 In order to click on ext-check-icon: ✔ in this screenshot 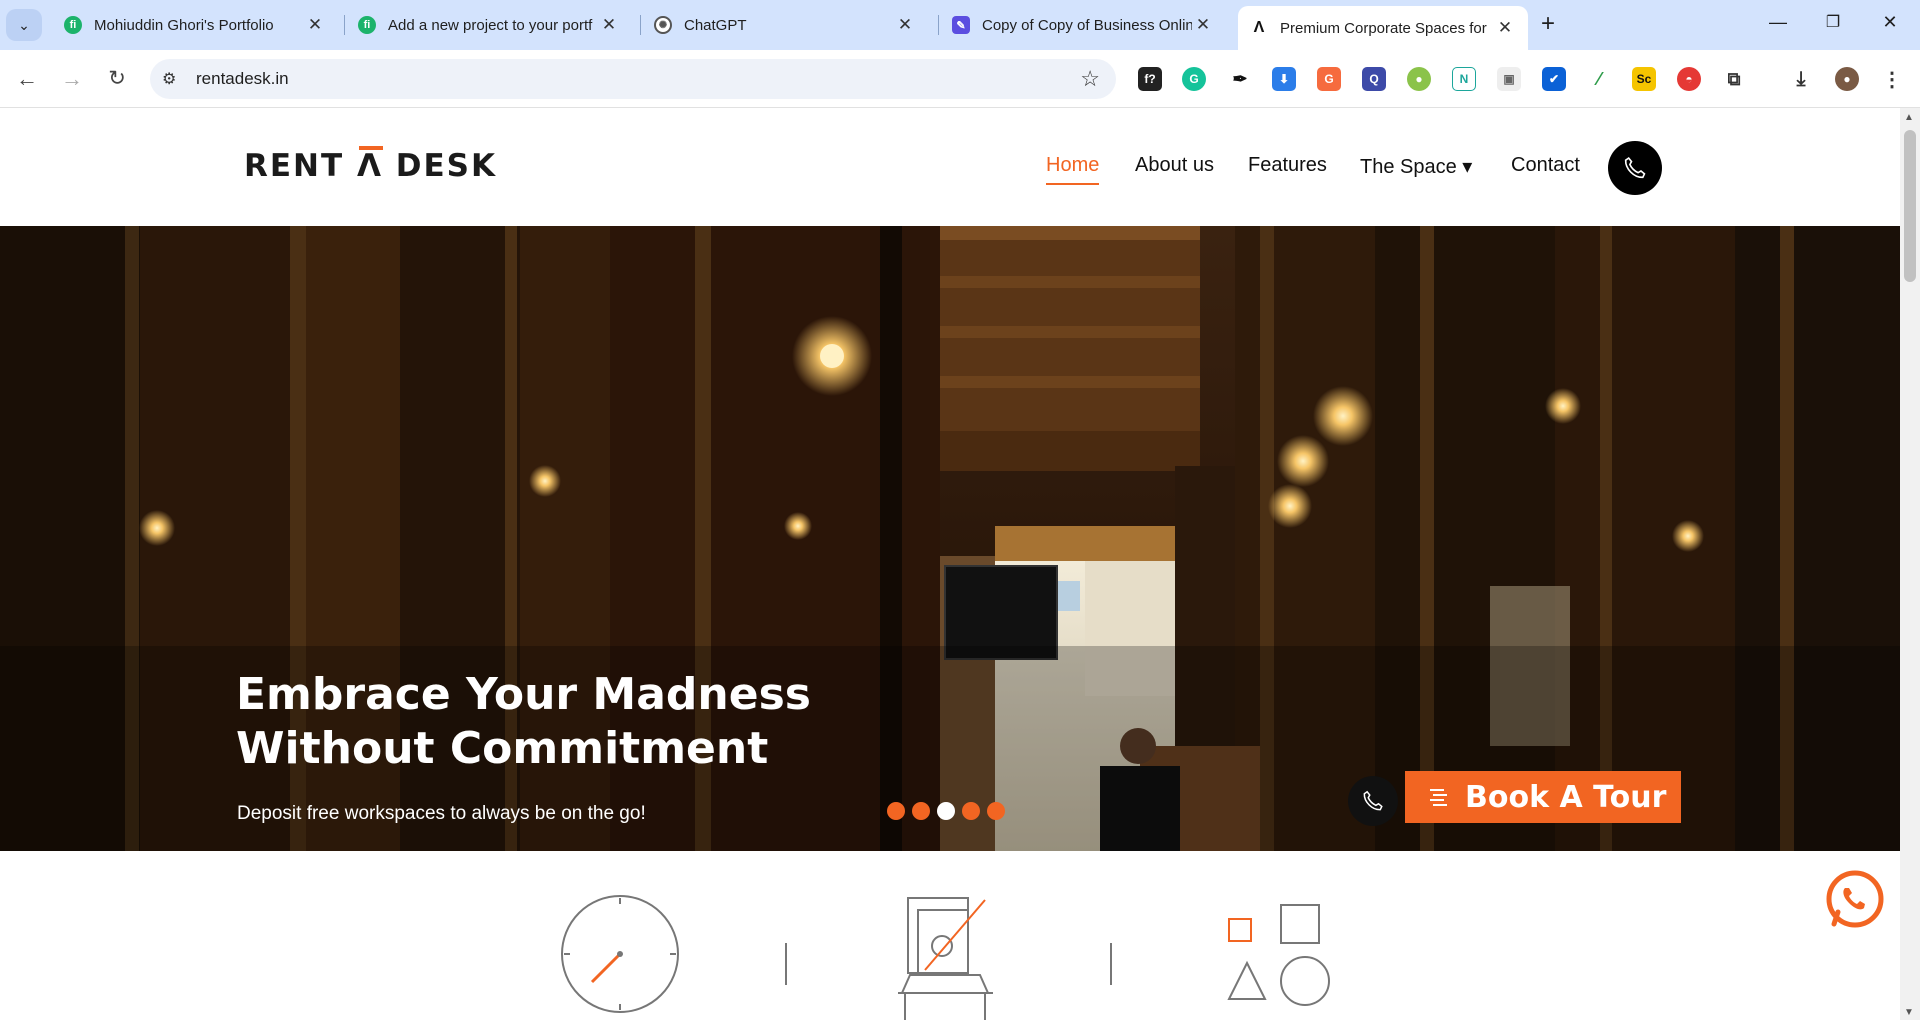, I will do `click(1554, 79)`.